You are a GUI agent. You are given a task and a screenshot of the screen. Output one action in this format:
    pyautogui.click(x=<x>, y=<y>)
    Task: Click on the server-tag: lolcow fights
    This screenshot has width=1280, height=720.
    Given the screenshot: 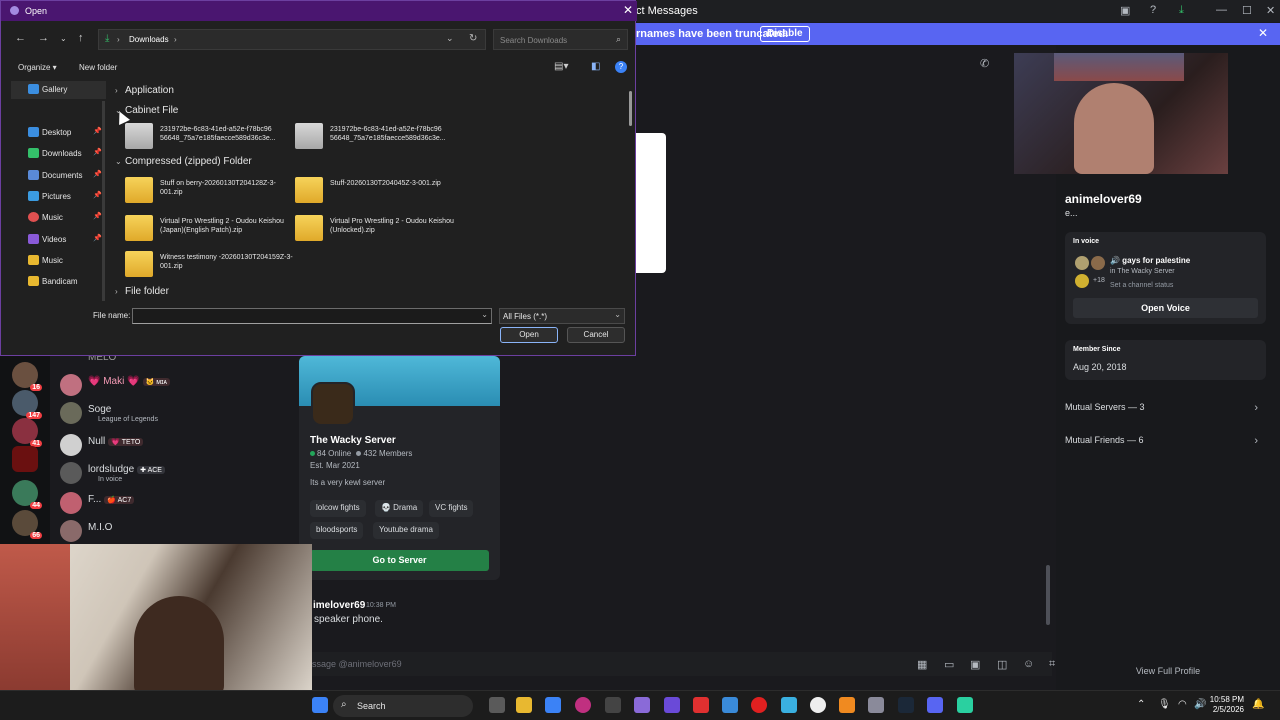 What is the action you would take?
    pyautogui.click(x=338, y=508)
    